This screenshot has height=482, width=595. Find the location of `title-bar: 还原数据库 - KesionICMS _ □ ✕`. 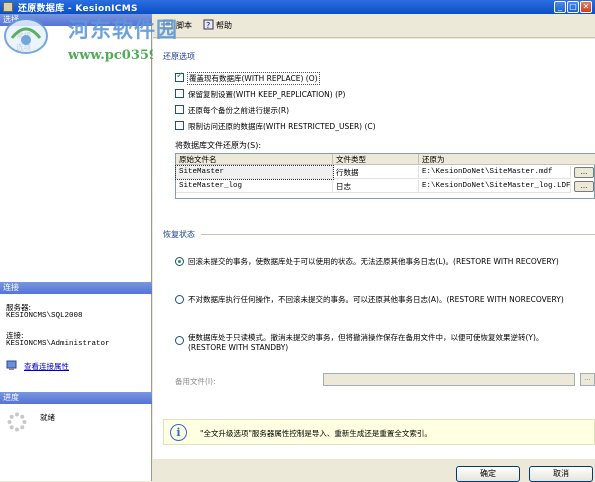

title-bar: 还原数据库 - KesionICMS _ □ ✕ is located at coordinates (297, 7).